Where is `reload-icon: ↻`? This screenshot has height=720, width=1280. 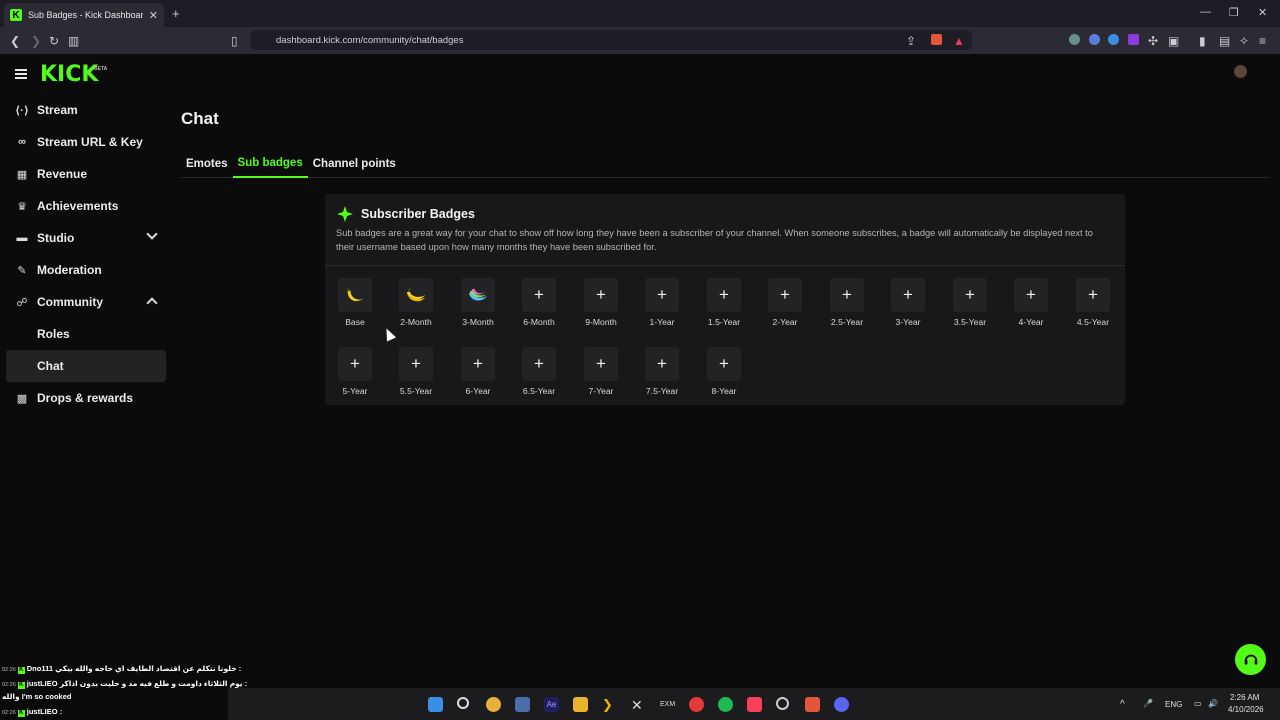 reload-icon: ↻ is located at coordinates (54, 41).